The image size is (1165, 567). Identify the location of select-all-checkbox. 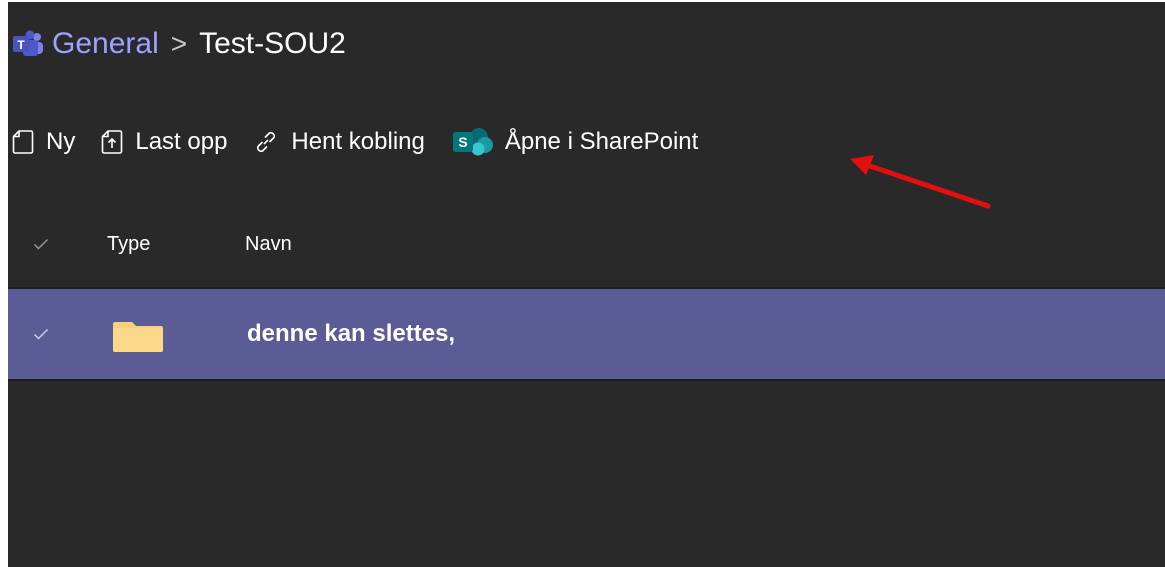
(41, 244).